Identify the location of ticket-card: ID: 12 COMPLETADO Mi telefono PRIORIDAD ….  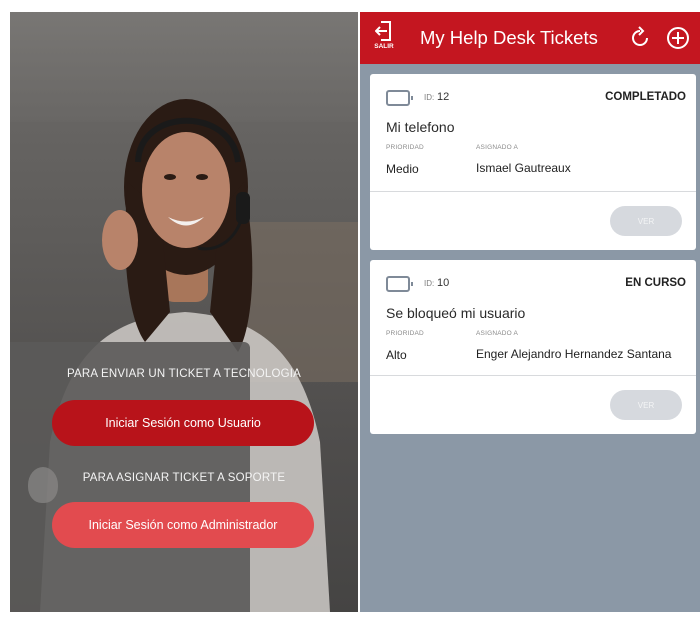
(533, 162).